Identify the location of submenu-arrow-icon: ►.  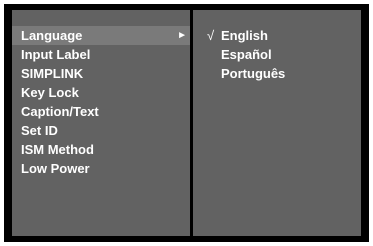
(182, 35).